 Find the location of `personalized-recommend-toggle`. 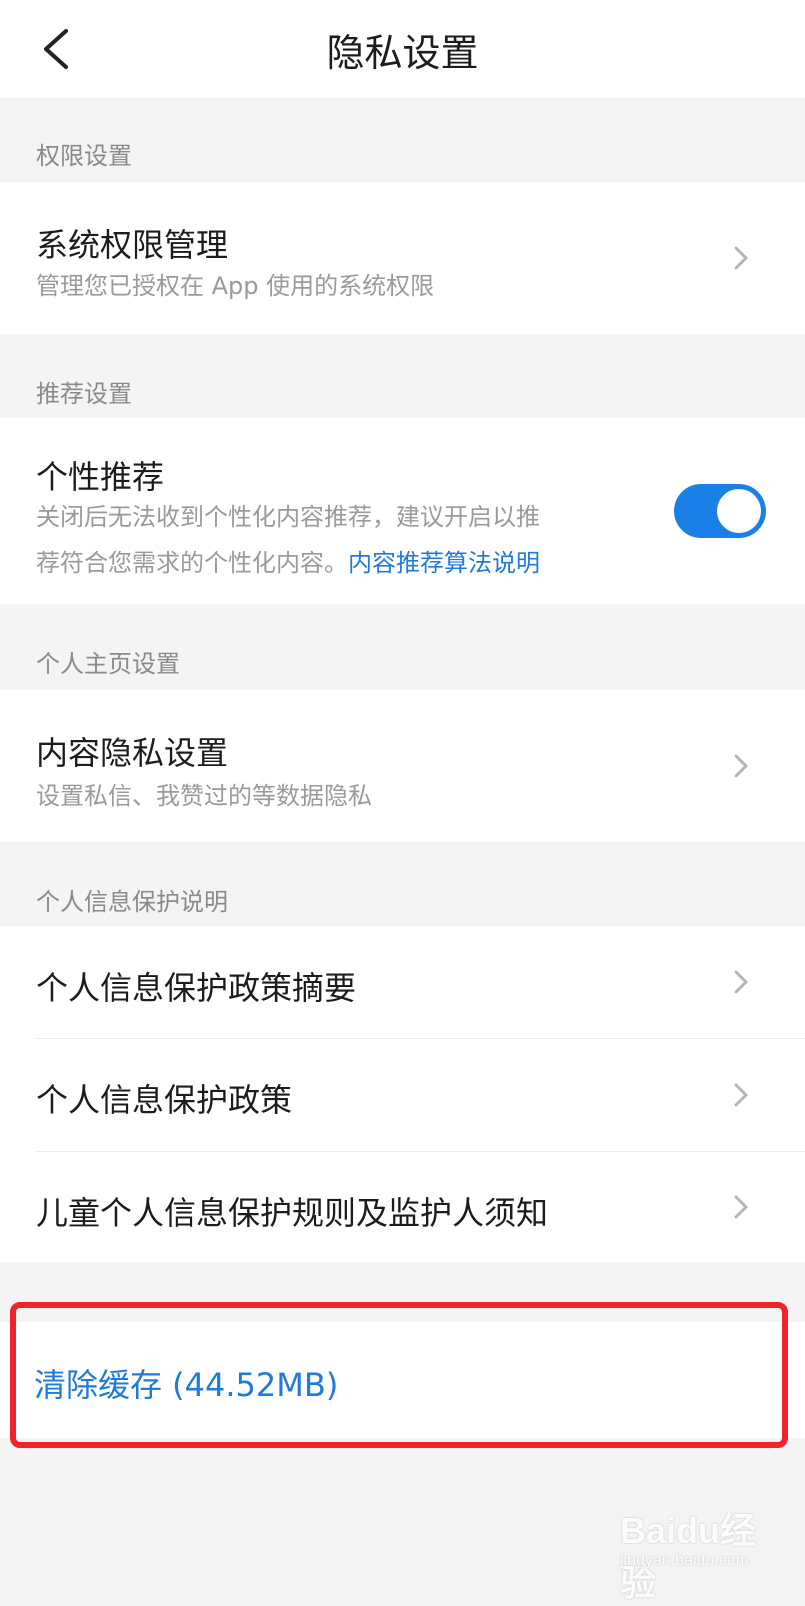

personalized-recommend-toggle is located at coordinates (720, 511).